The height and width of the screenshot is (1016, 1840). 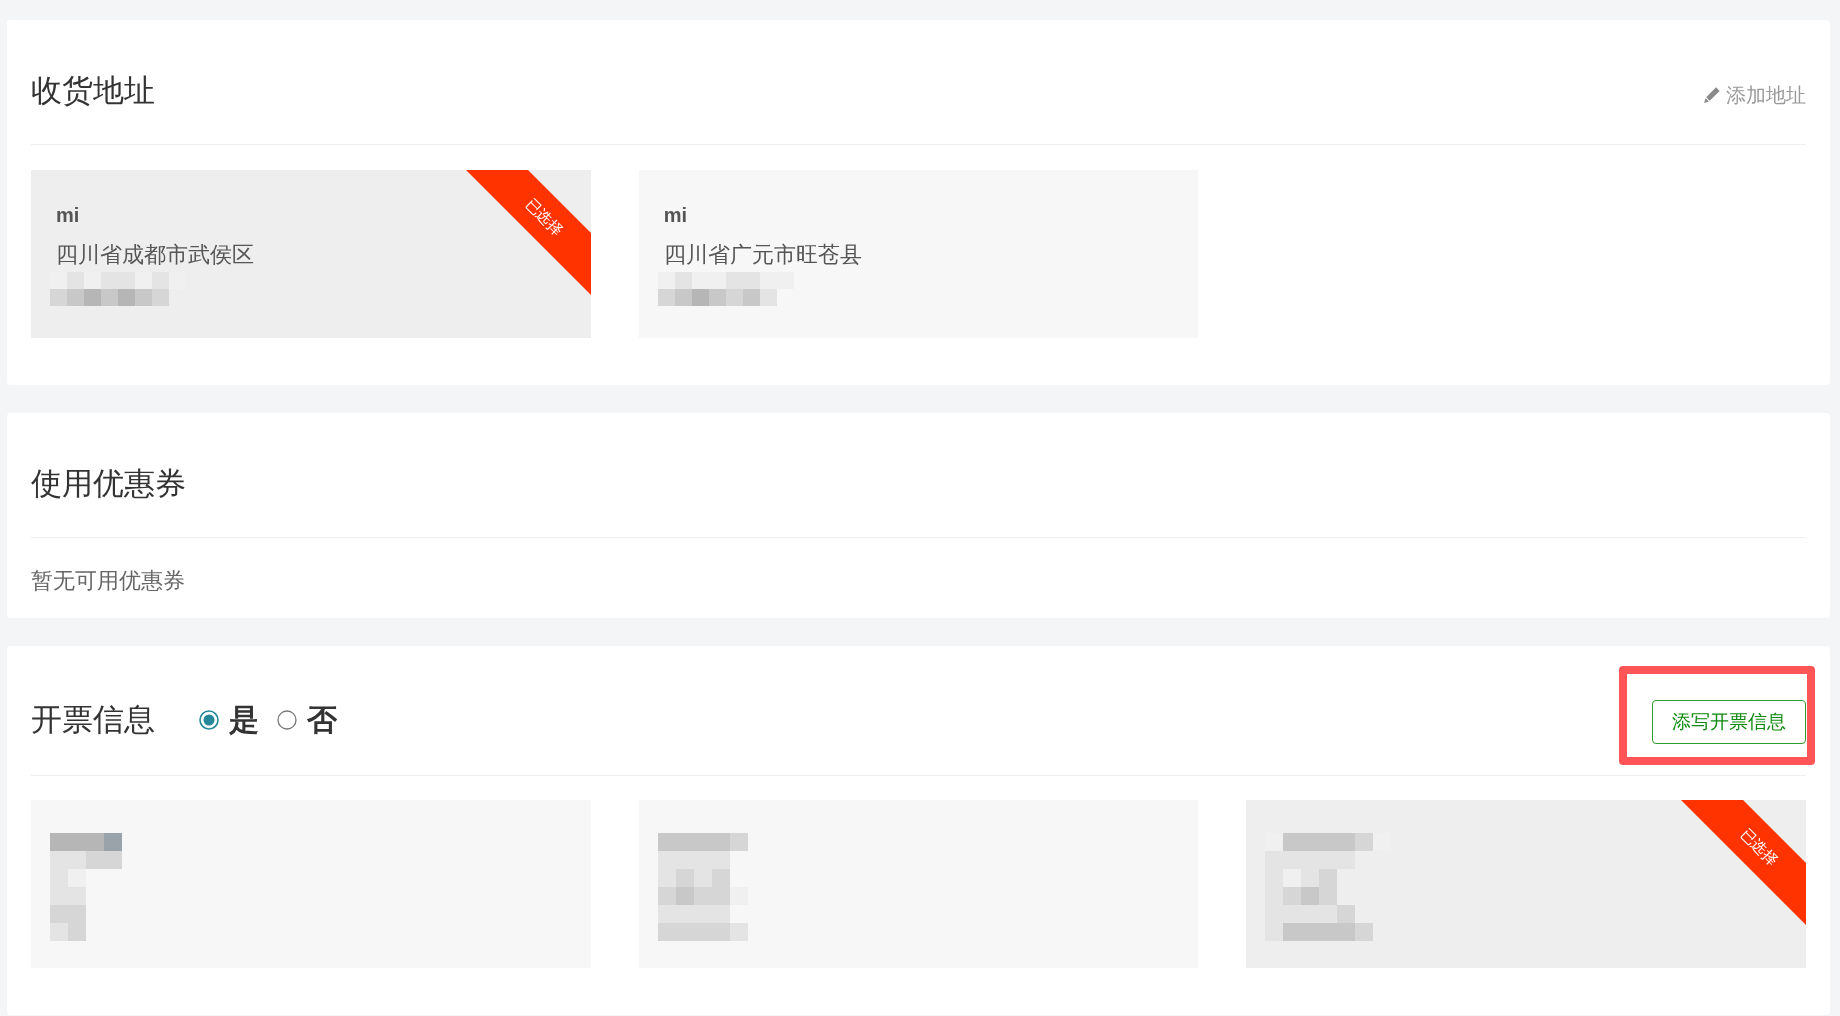 I want to click on empty-coupon-text: 暂无可用优惠券, so click(x=108, y=581).